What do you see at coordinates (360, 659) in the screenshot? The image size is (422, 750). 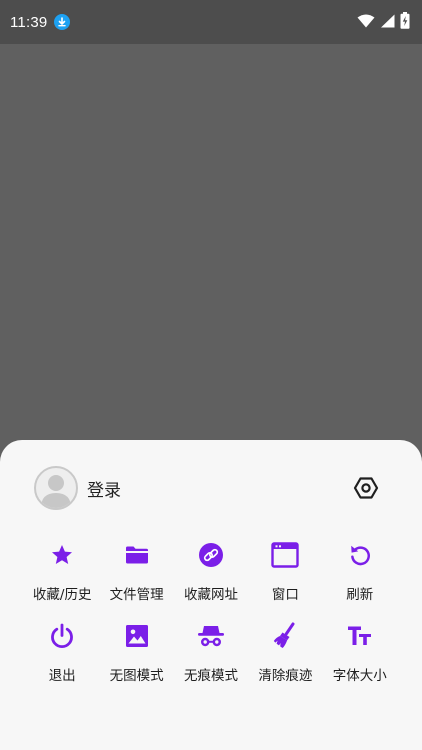 I see `menu-item-font-size: 字体大小` at bounding box center [360, 659].